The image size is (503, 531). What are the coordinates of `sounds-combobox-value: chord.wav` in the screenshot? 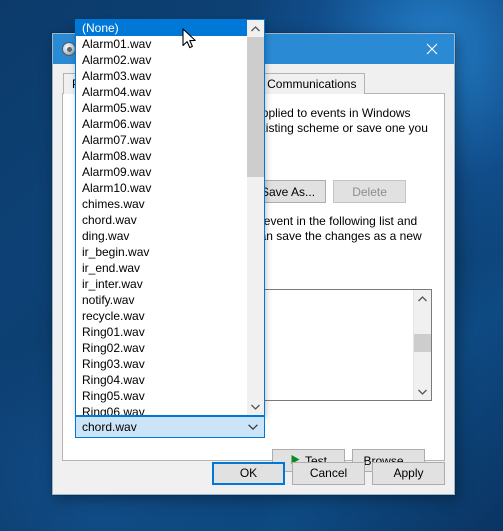 It's located at (109, 427).